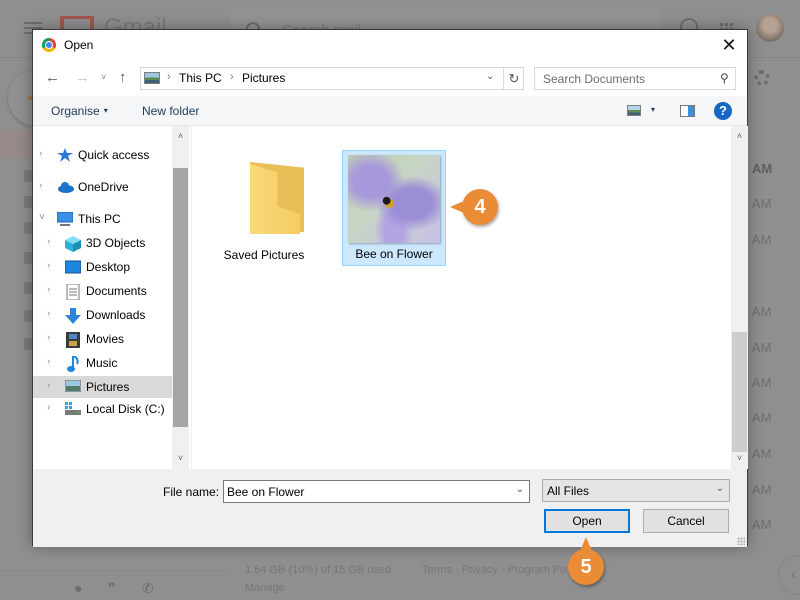  I want to click on nav-item-3d-objects: › 3D Objects, so click(102, 243).